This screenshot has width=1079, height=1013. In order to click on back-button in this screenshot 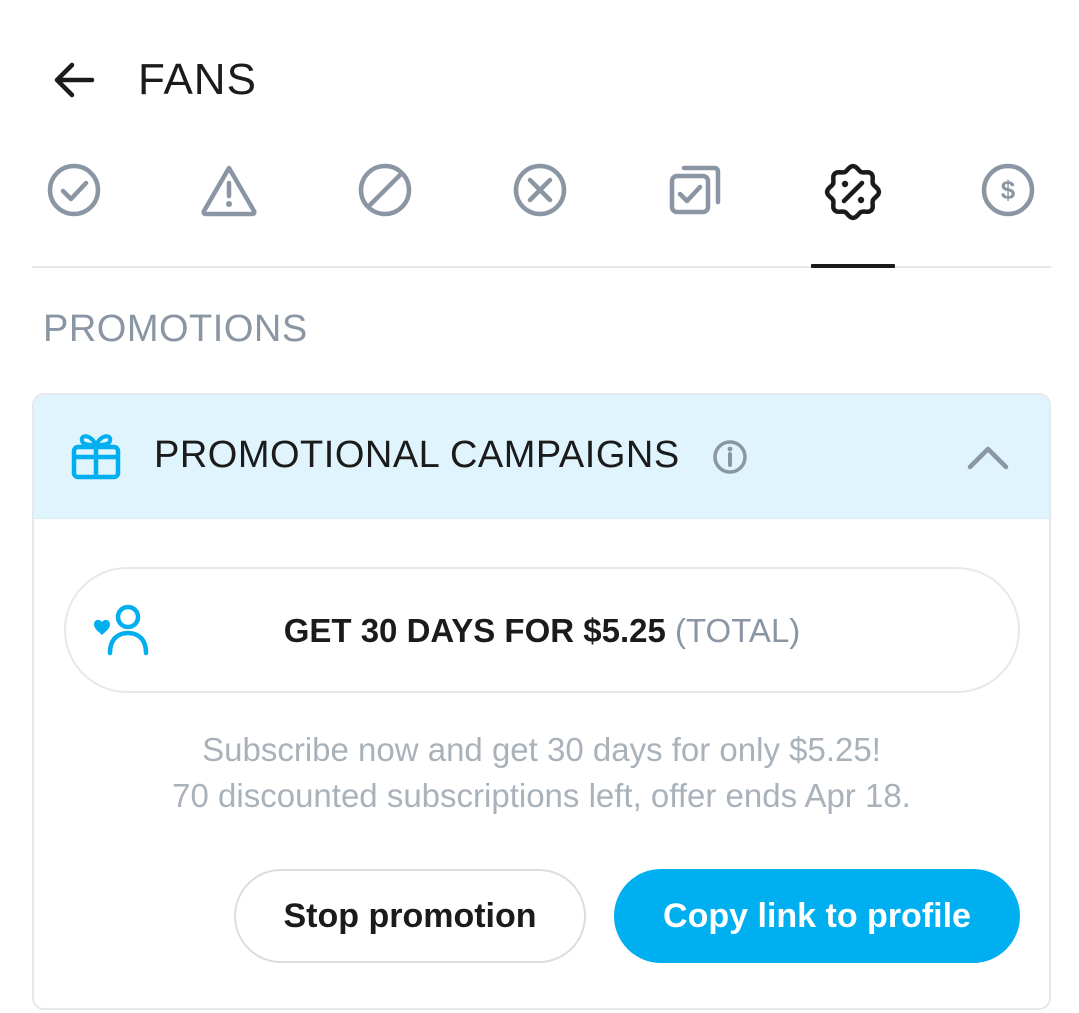, I will do `click(74, 80)`.